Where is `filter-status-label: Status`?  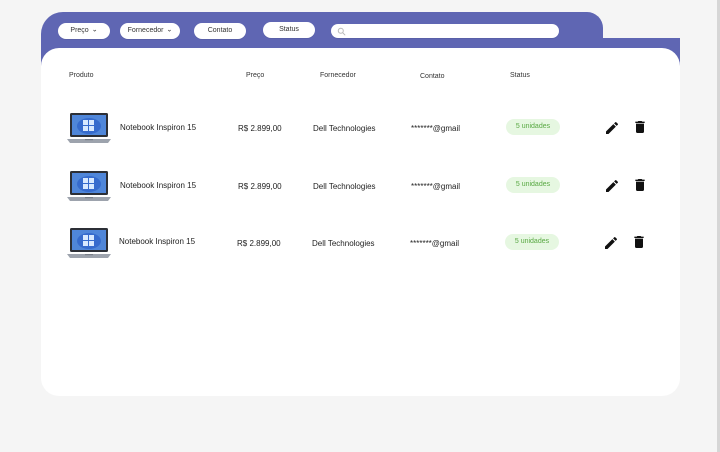 filter-status-label: Status is located at coordinates (289, 29).